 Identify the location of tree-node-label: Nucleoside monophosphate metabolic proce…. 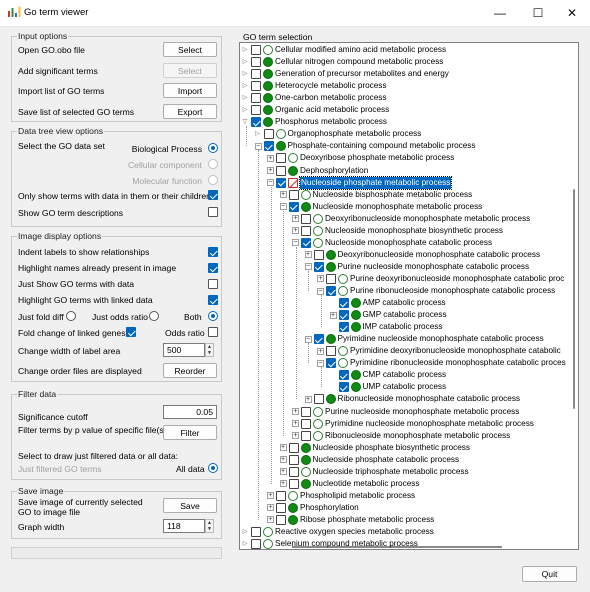
(398, 207).